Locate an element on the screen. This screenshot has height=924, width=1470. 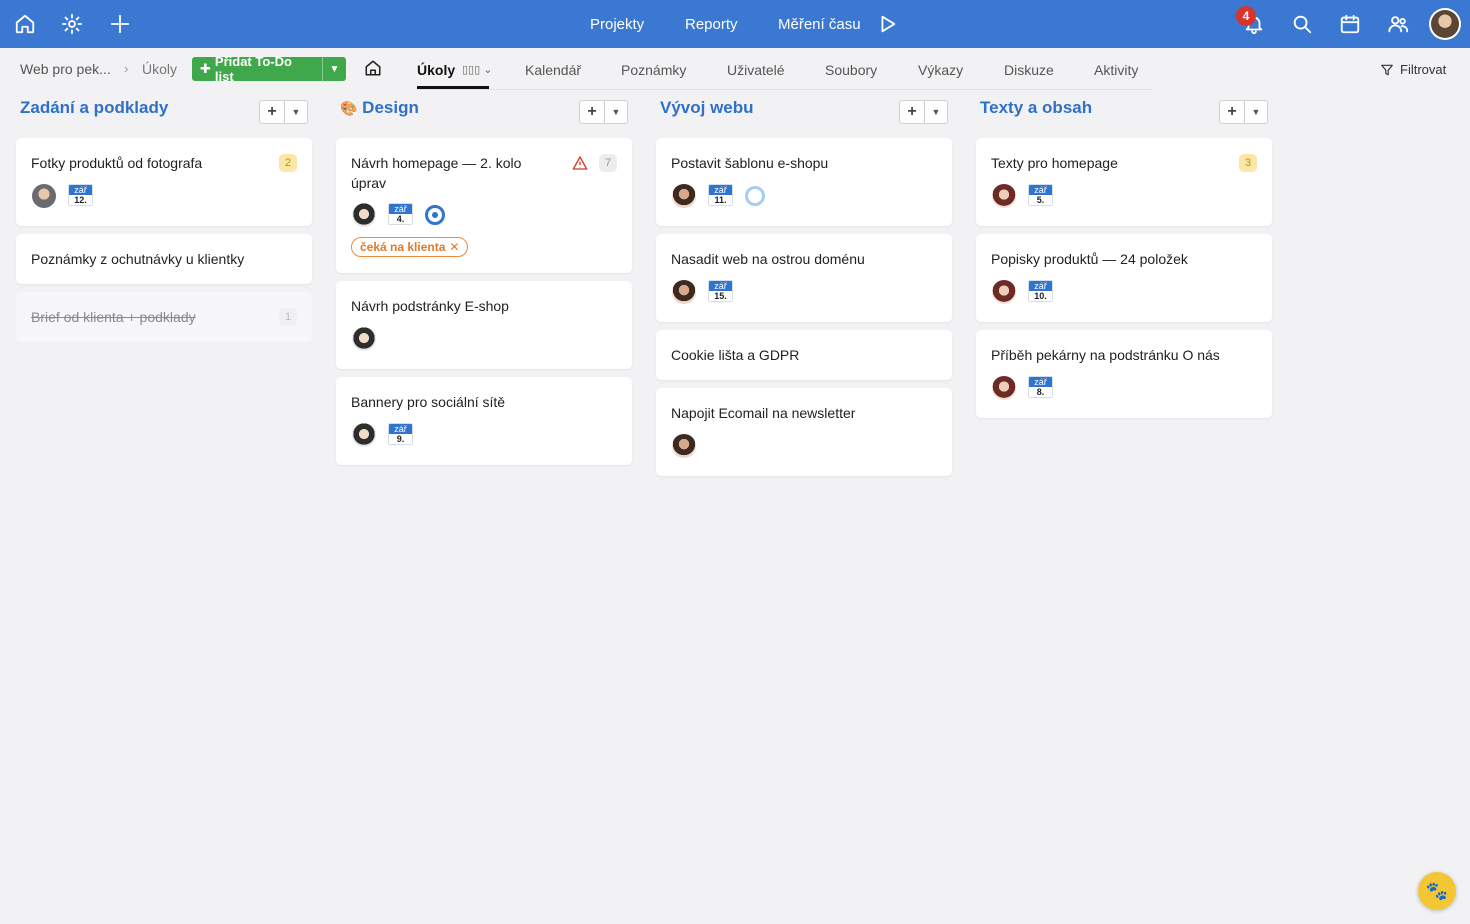
task-card: Nasadit web na ostrou doménu zář 15. is located at coordinates (804, 278).